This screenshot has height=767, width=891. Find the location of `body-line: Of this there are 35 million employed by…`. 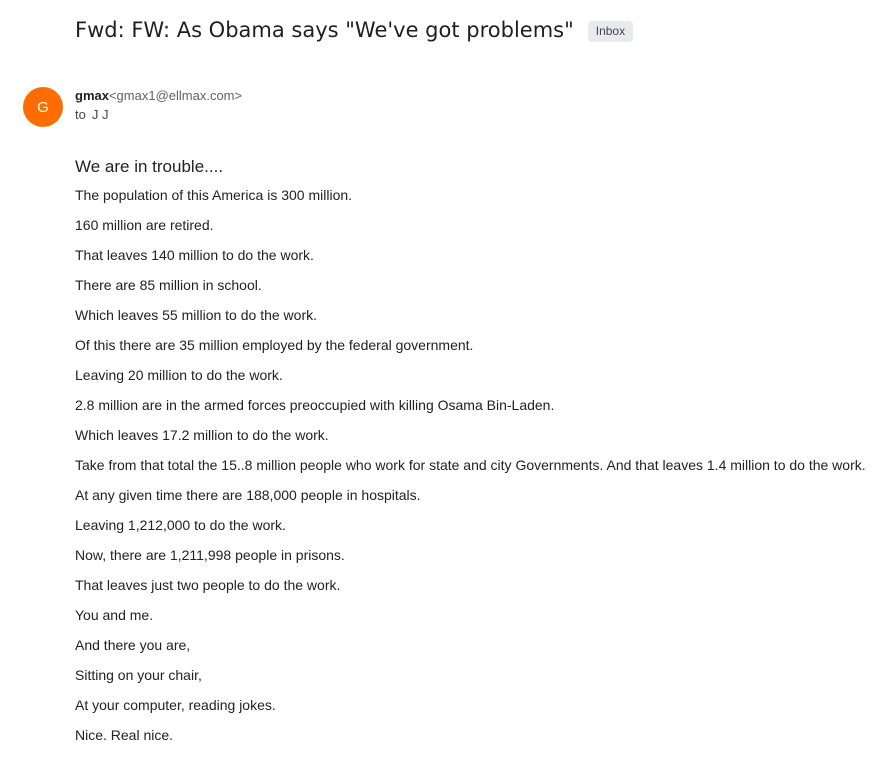

body-line: Of this there are 35 million employed by… is located at coordinates (274, 345).